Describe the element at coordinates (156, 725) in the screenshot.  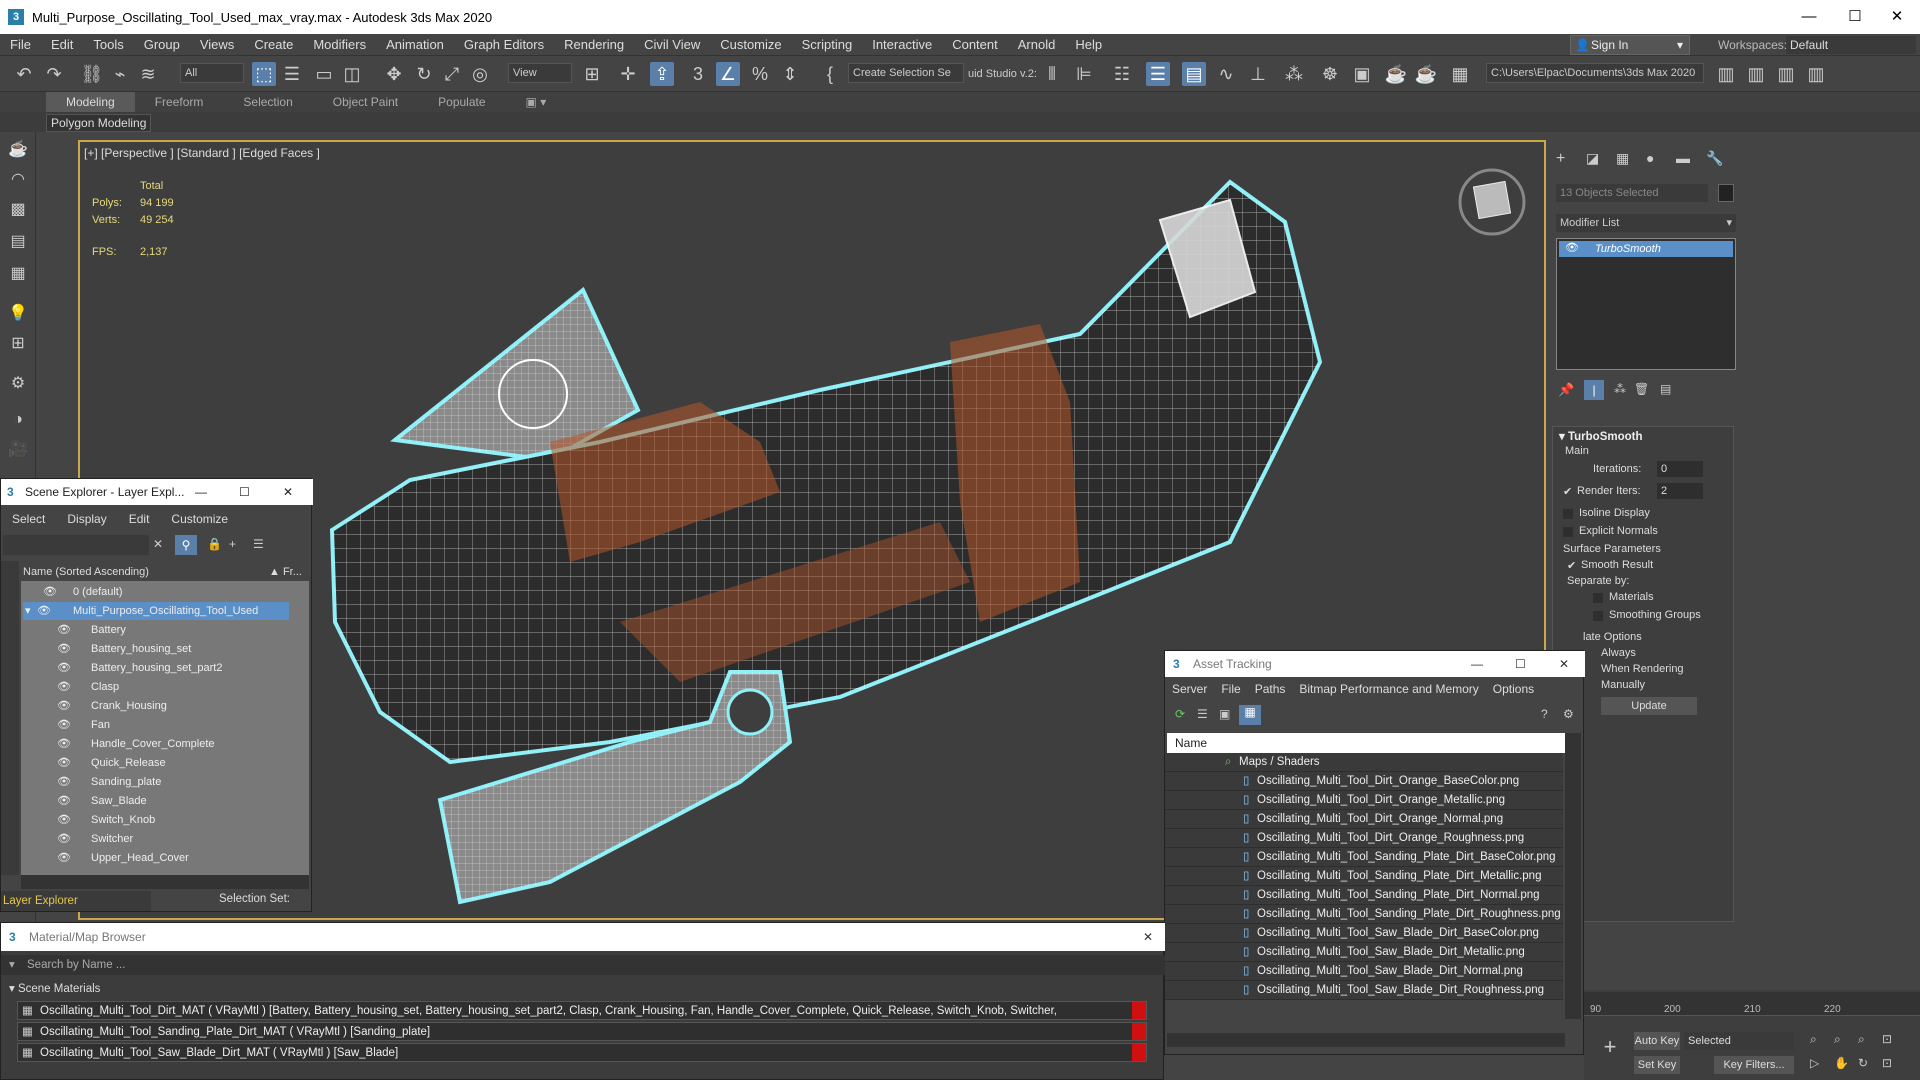
I see `object-row: 👁 Fan` at that location.